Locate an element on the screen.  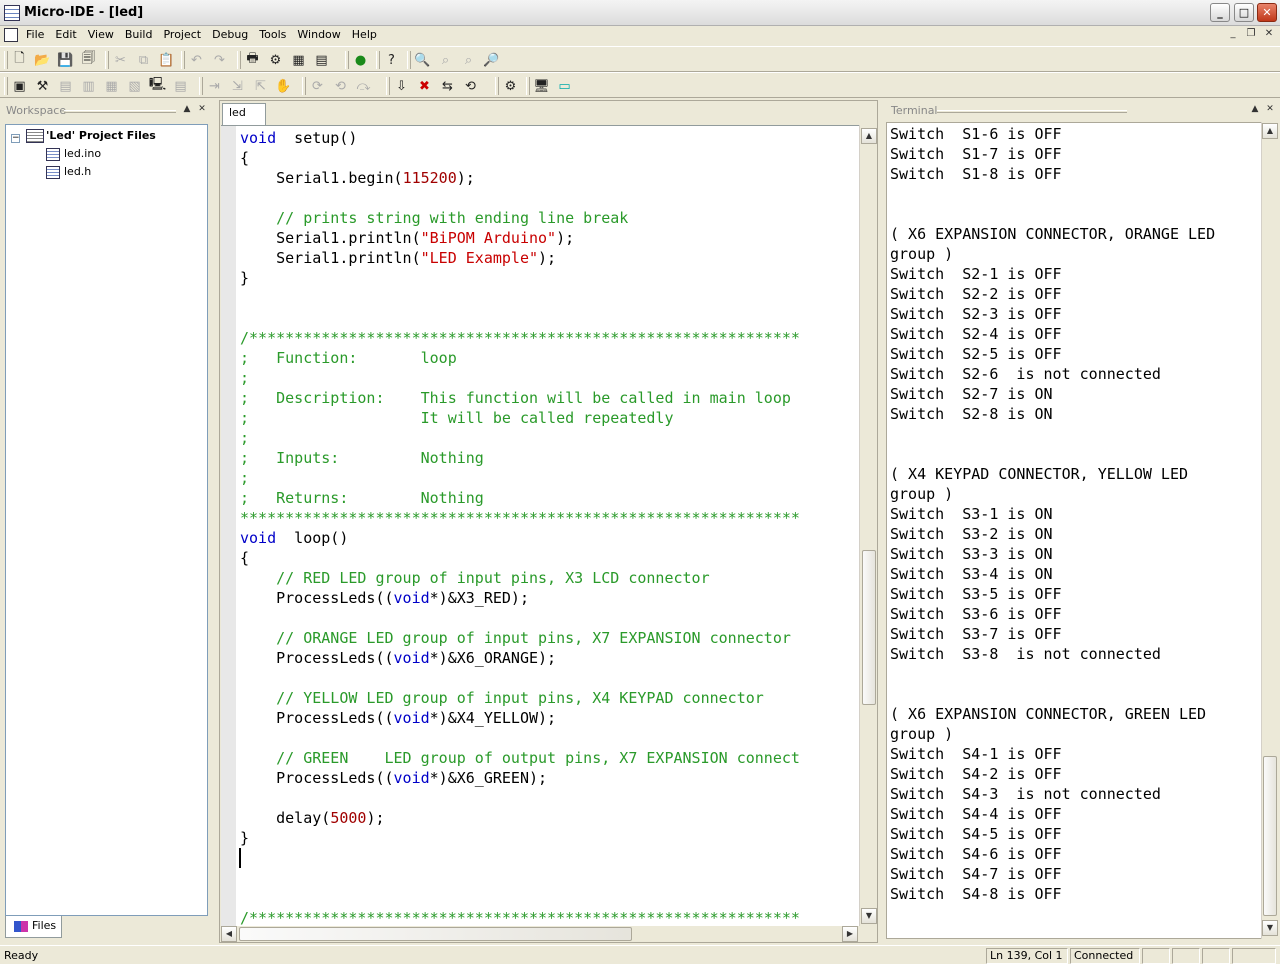
menu-build: Build is located at coordinates (140, 34).